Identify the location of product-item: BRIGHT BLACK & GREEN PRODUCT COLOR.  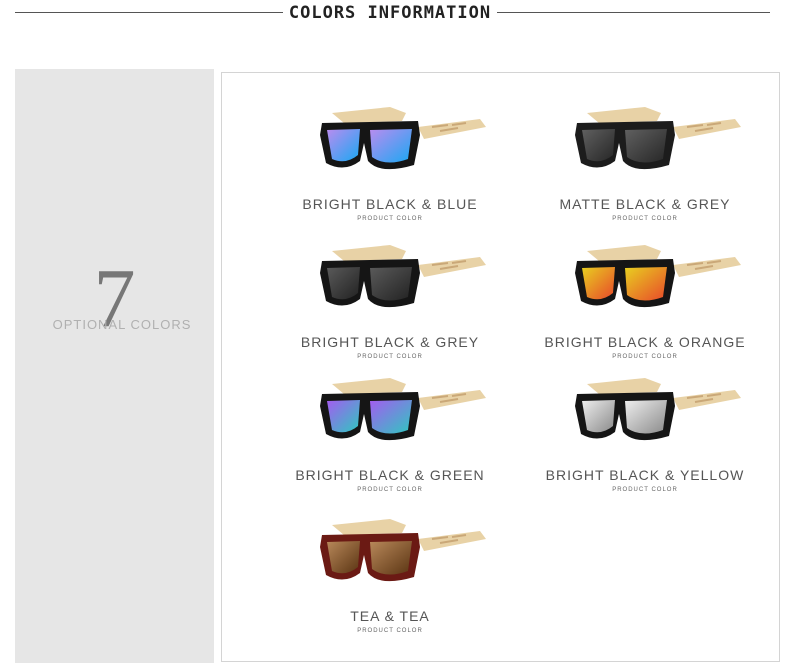
(390, 436).